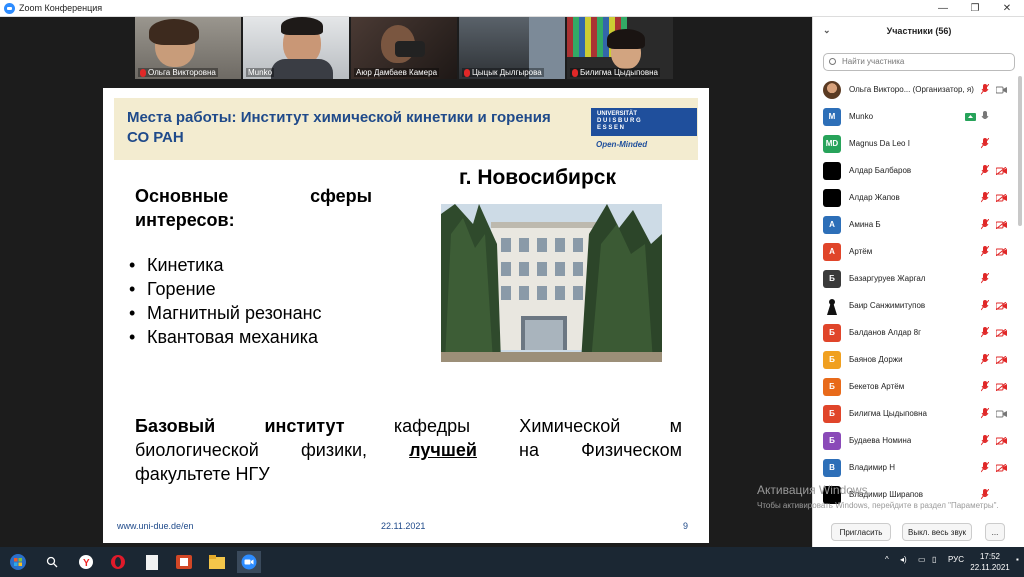  Describe the element at coordinates (877, 386) in the screenshot. I see `participant-name: Бекетов Артём` at that location.